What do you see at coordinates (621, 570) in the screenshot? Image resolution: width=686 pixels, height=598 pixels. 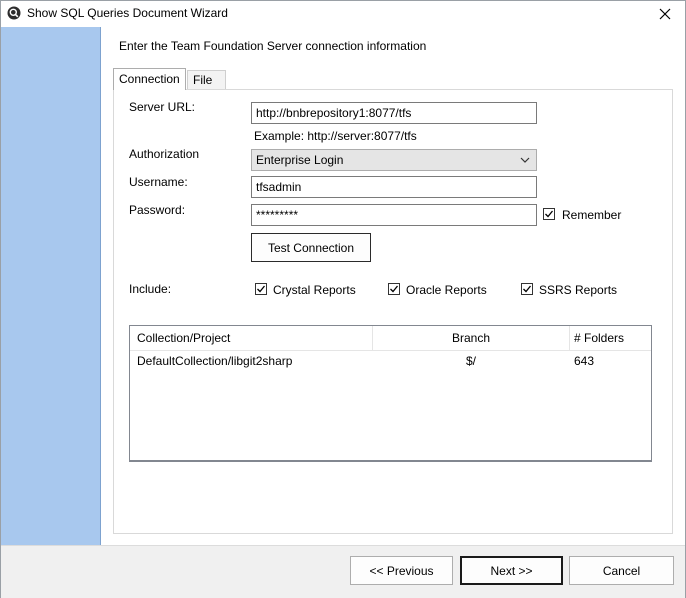 I see `cancel-button: Cancel` at bounding box center [621, 570].